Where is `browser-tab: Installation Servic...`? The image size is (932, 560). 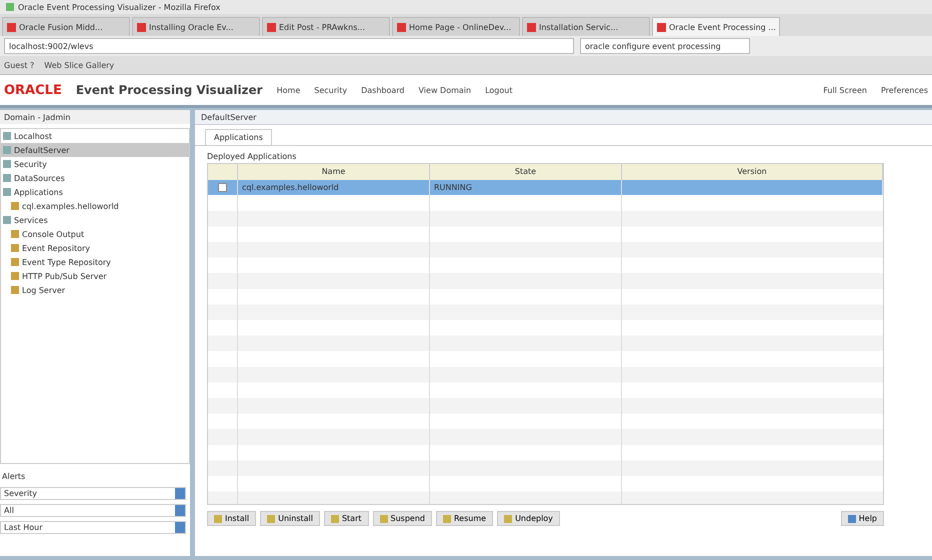 browser-tab: Installation Servic... is located at coordinates (586, 26).